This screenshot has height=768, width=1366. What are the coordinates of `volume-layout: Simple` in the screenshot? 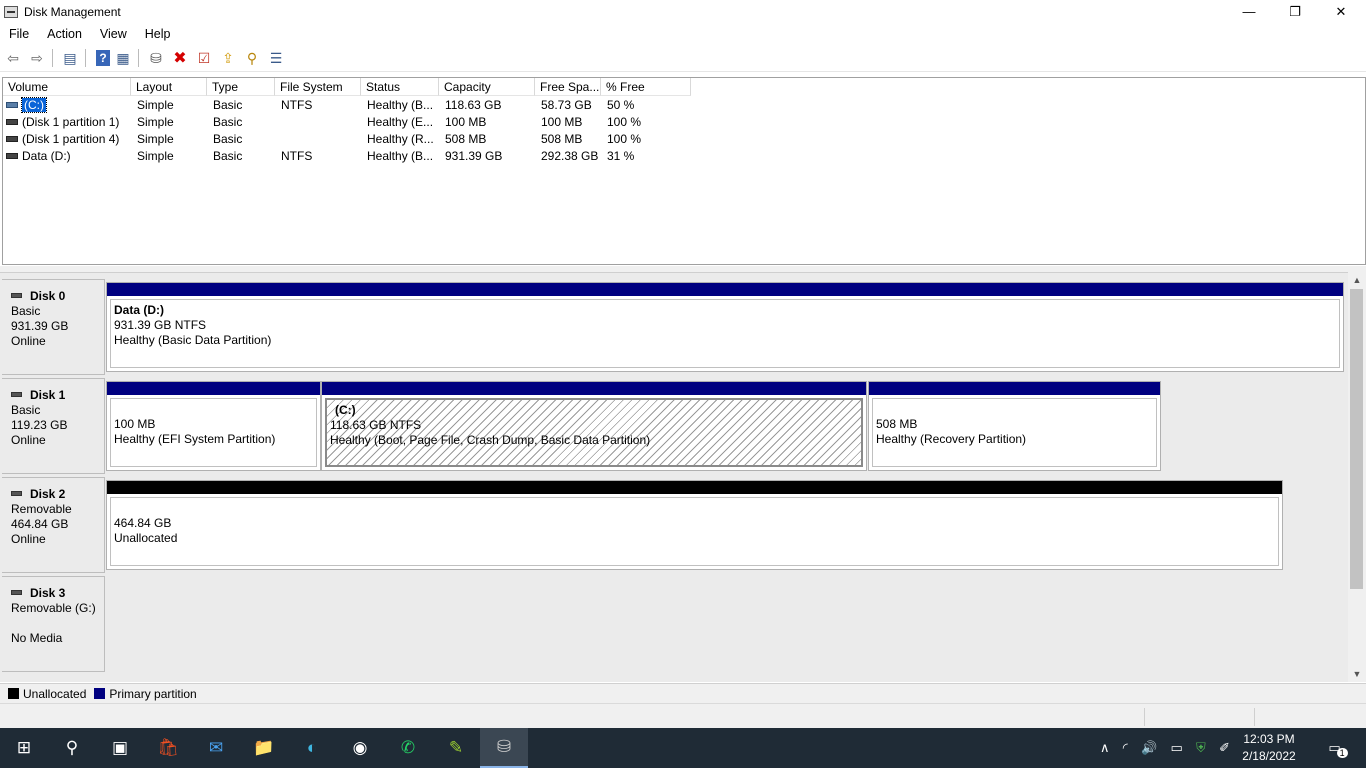 It's located at (155, 156).